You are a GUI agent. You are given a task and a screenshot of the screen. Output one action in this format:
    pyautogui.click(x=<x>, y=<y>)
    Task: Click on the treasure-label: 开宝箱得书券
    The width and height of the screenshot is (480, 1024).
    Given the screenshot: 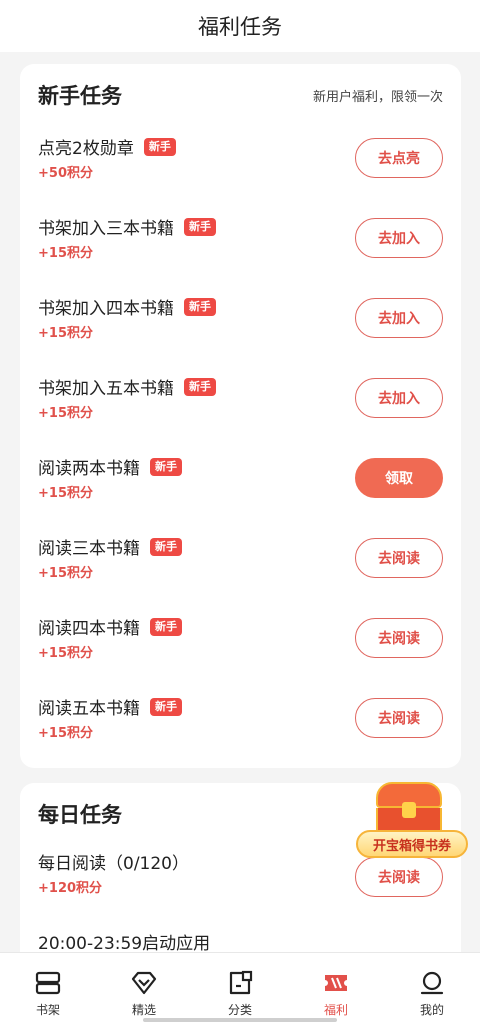 What is the action you would take?
    pyautogui.click(x=412, y=844)
    